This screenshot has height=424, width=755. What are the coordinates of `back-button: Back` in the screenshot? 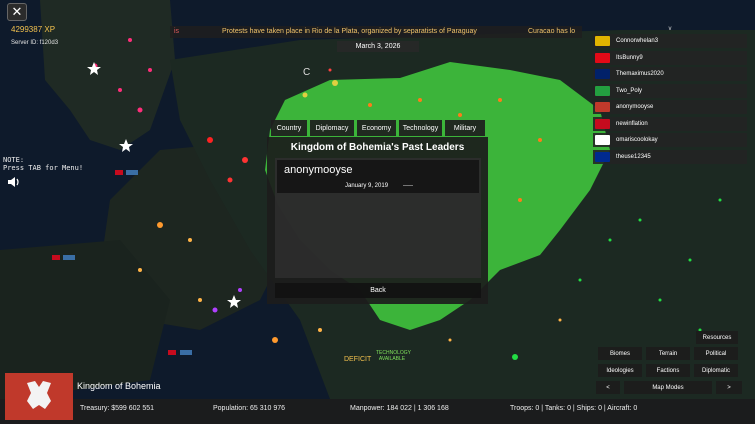 It's located at (378, 290).